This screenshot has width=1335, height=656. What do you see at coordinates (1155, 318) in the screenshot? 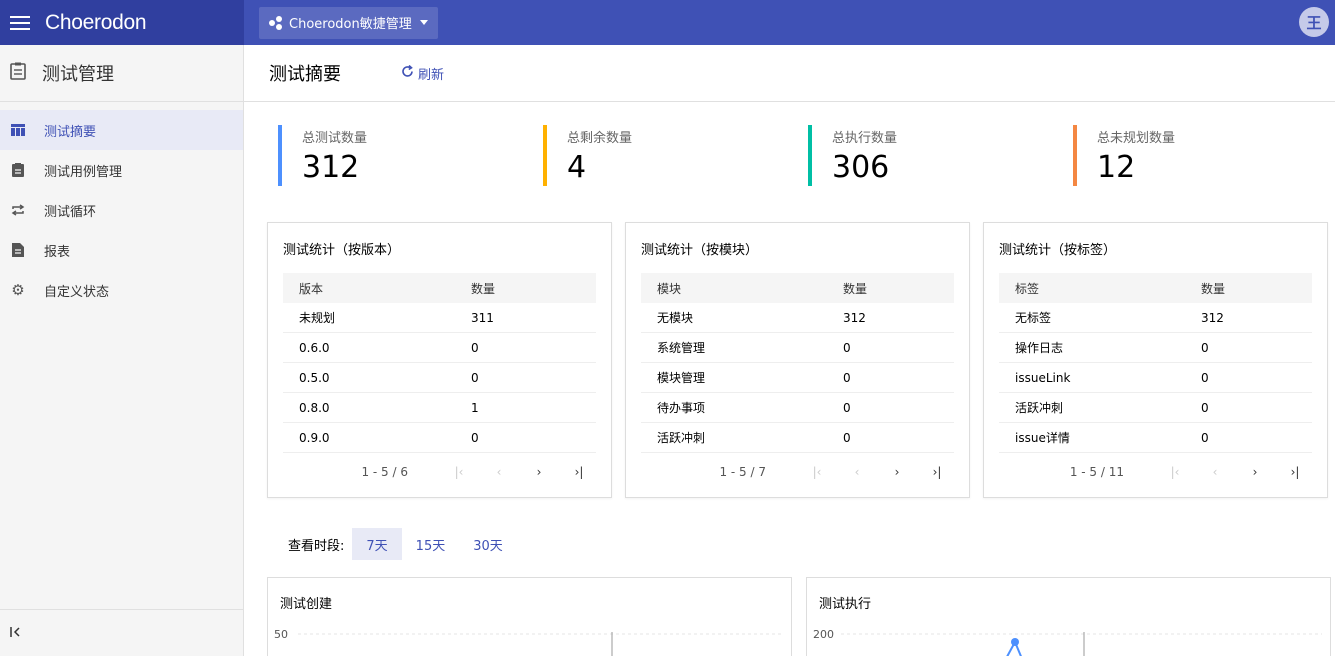
I see `table-row: 无标签 312` at bounding box center [1155, 318].